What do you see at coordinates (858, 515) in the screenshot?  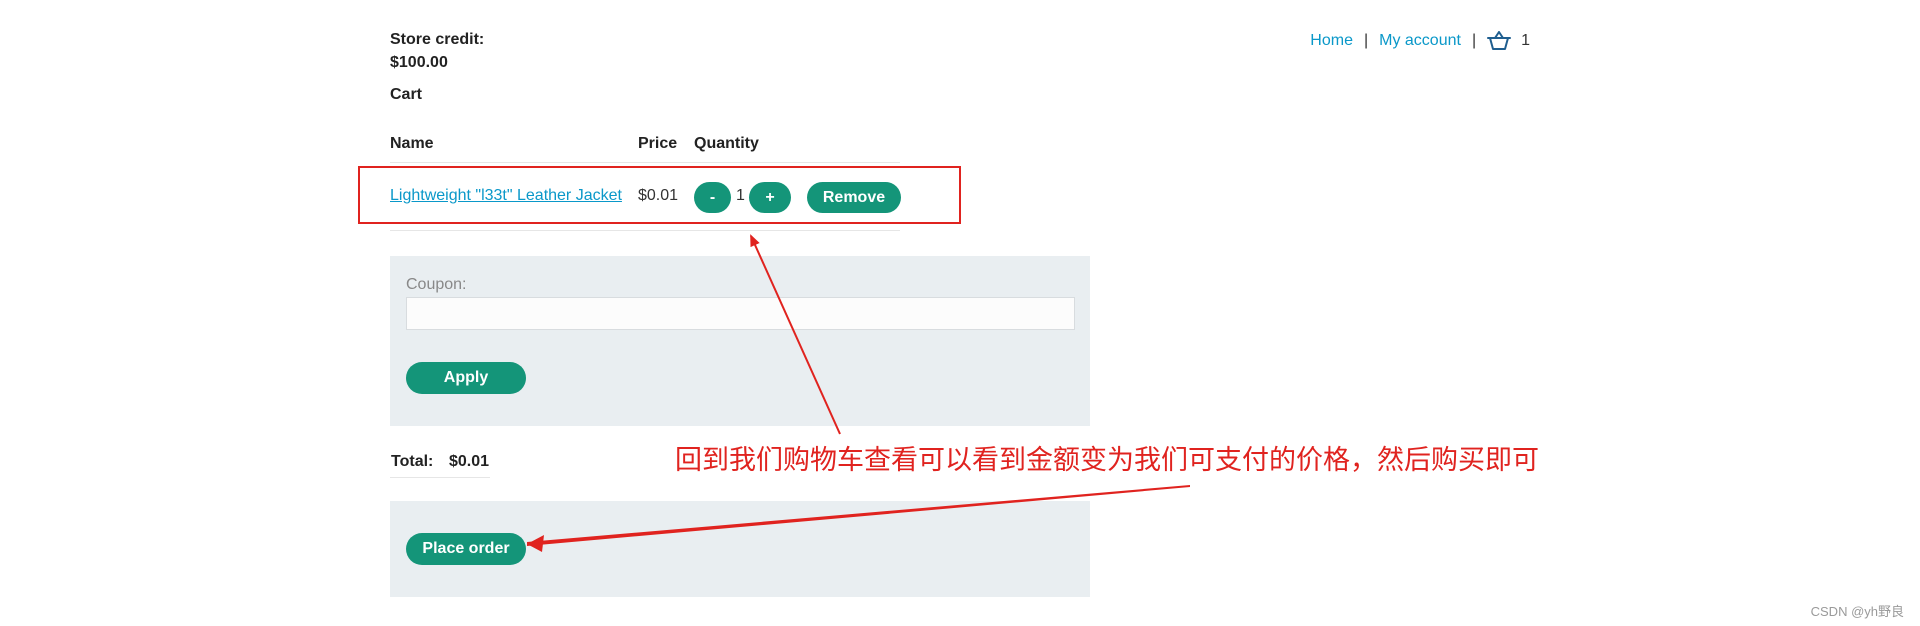 I see `annotation-arrow-left` at bounding box center [858, 515].